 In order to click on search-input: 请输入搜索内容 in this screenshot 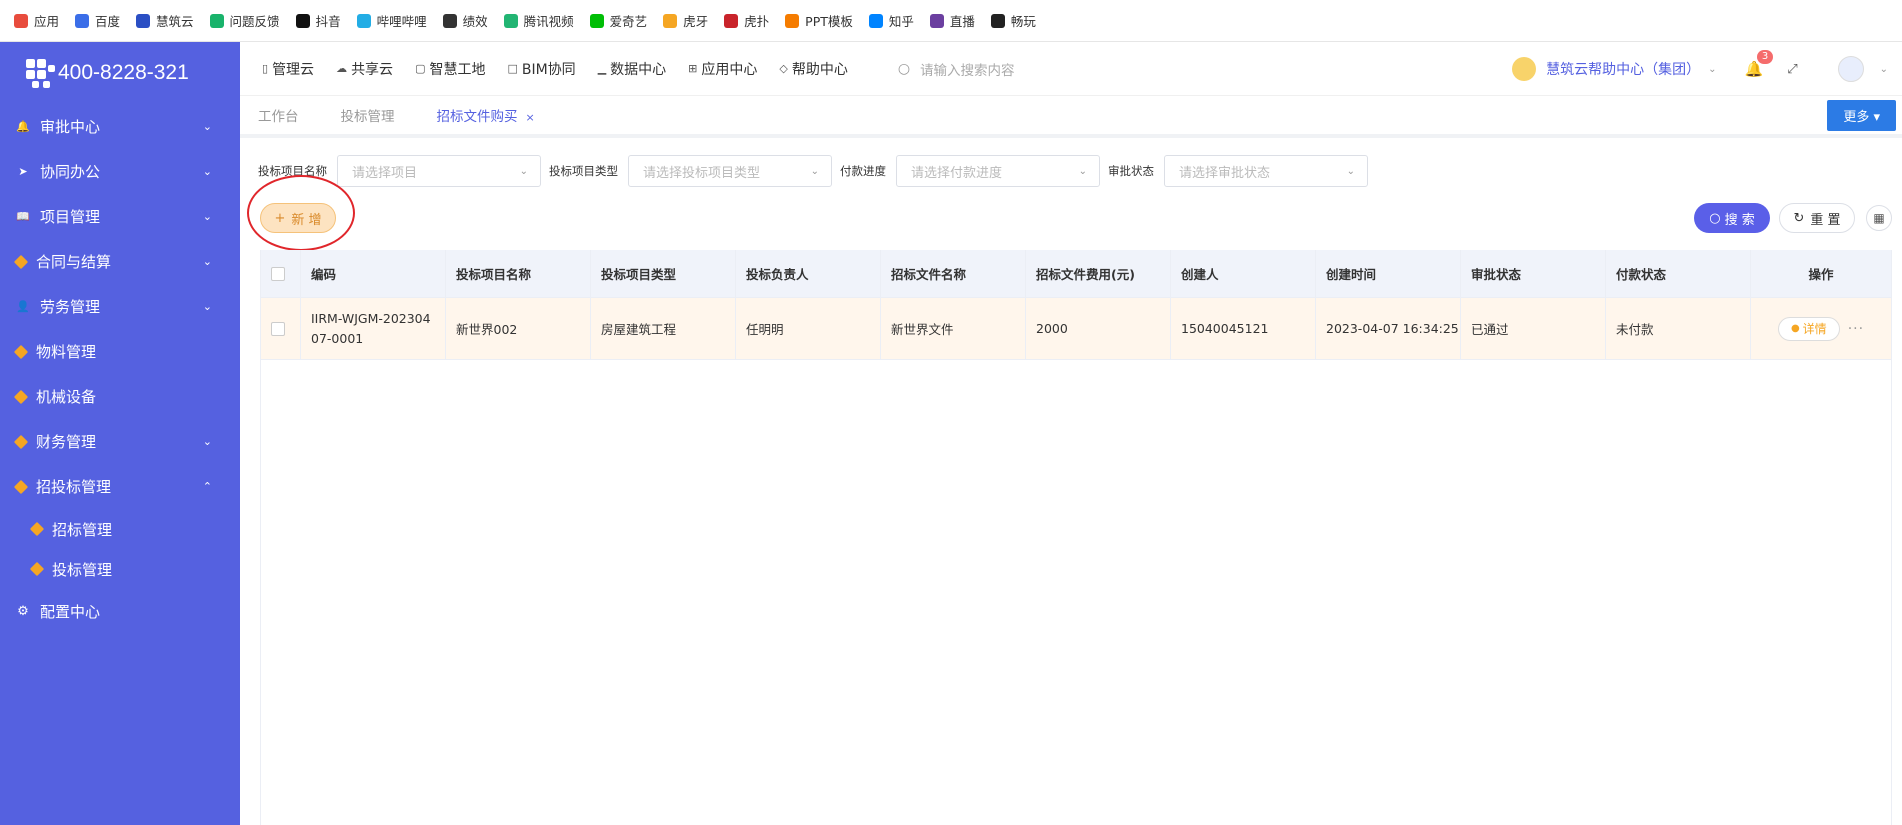, I will do `click(967, 69)`.